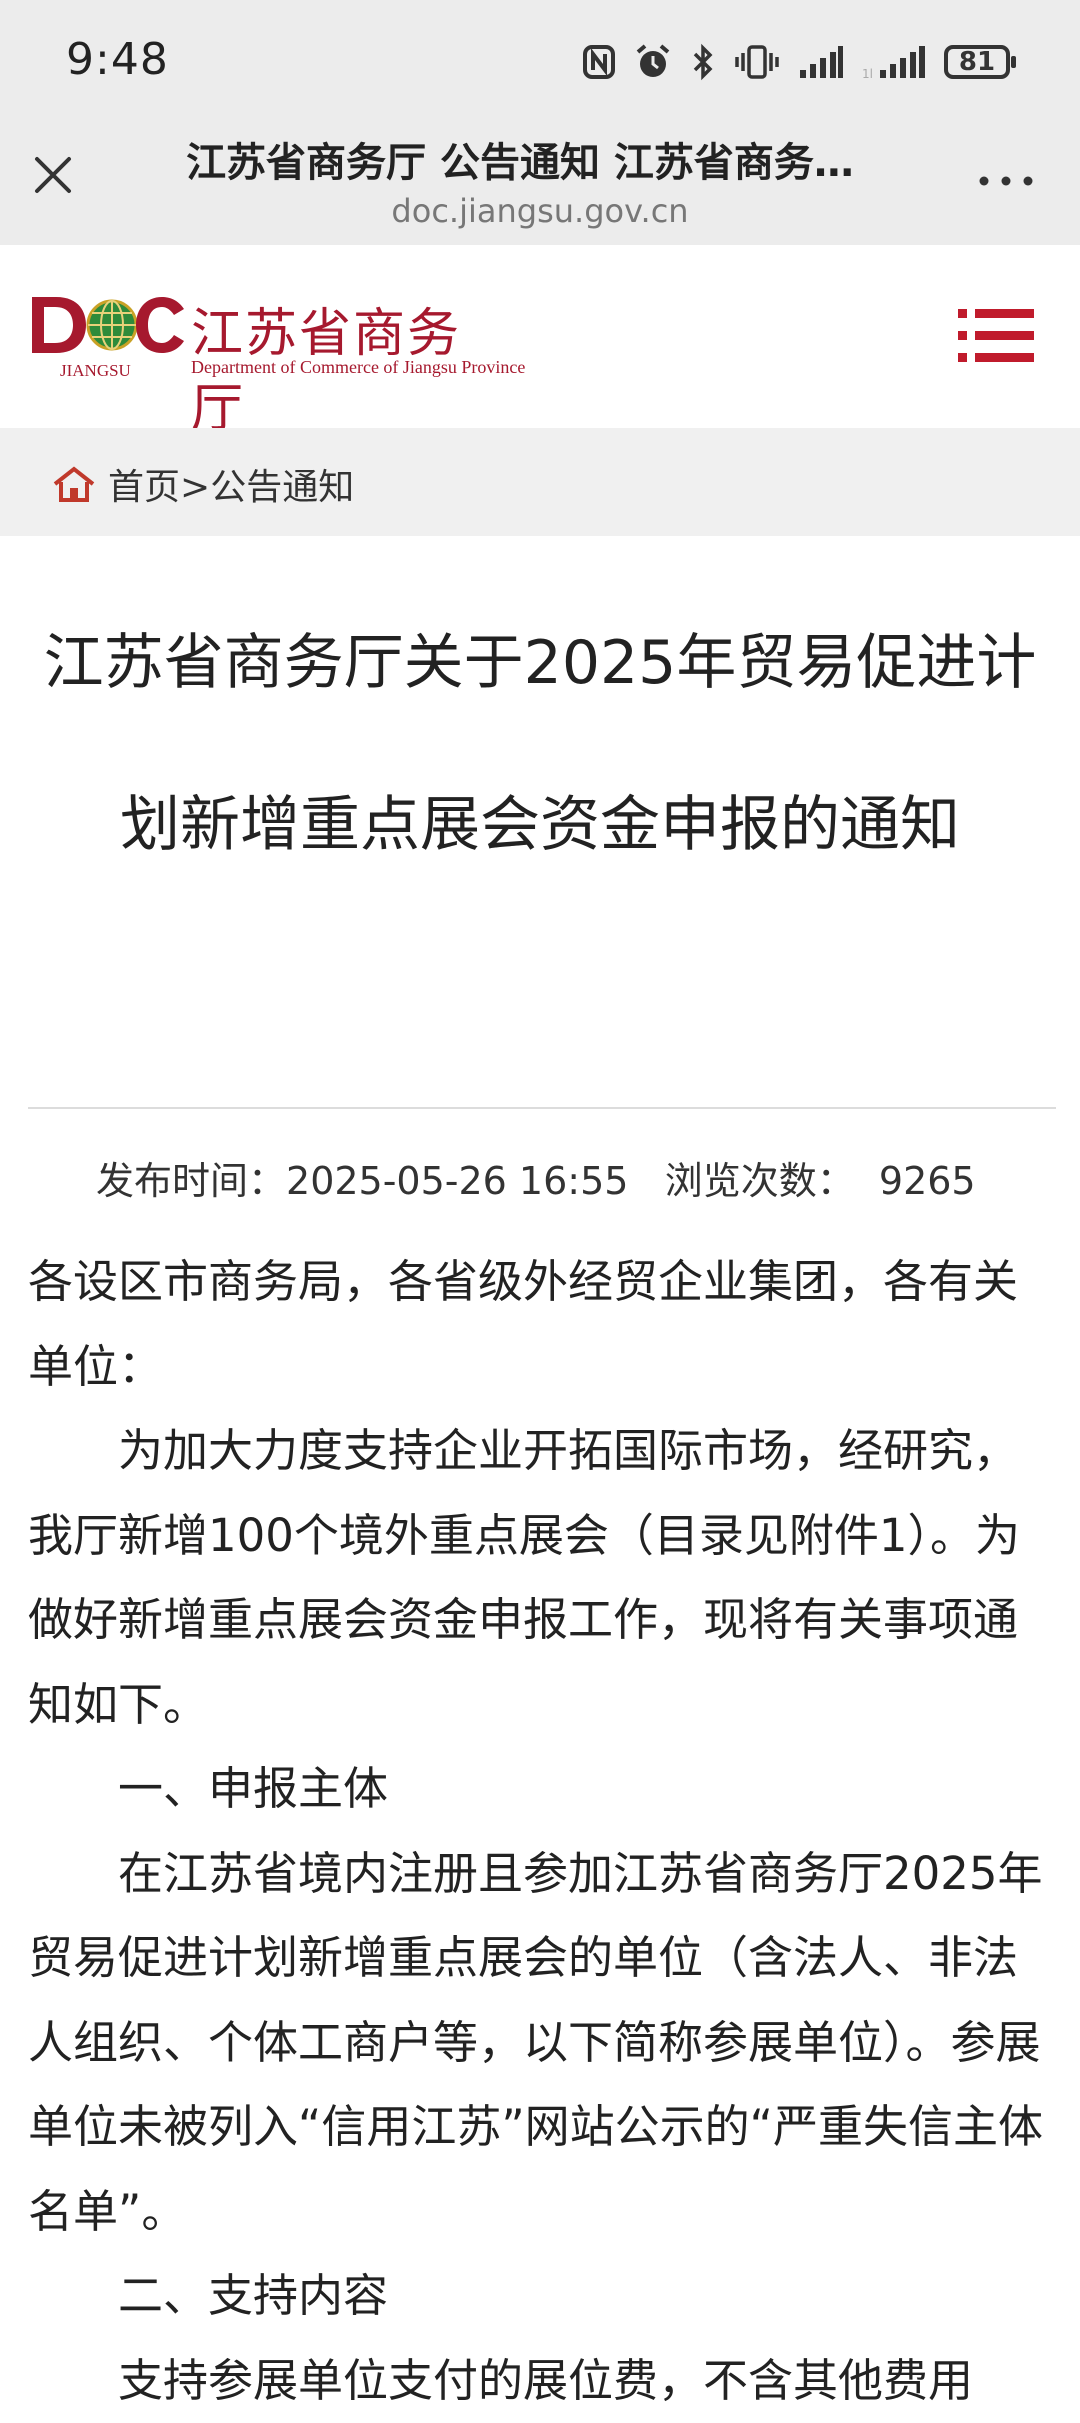 Image resolution: width=1080 pixels, height=2423 pixels. What do you see at coordinates (894, 62) in the screenshot?
I see `signal-2-icon: 1l` at bounding box center [894, 62].